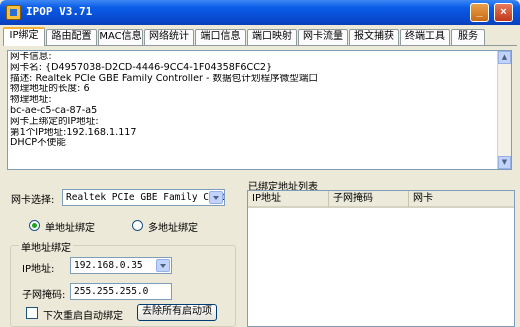  What do you see at coordinates (374, 37) in the screenshot?
I see `tab-packet-capture: 报文捕获` at bounding box center [374, 37].